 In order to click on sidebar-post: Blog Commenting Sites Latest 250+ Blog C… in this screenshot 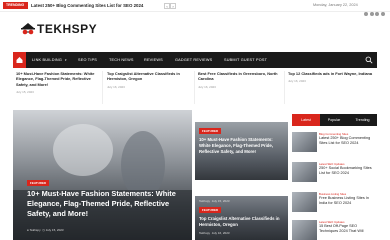, I will do `click(334, 142)`.